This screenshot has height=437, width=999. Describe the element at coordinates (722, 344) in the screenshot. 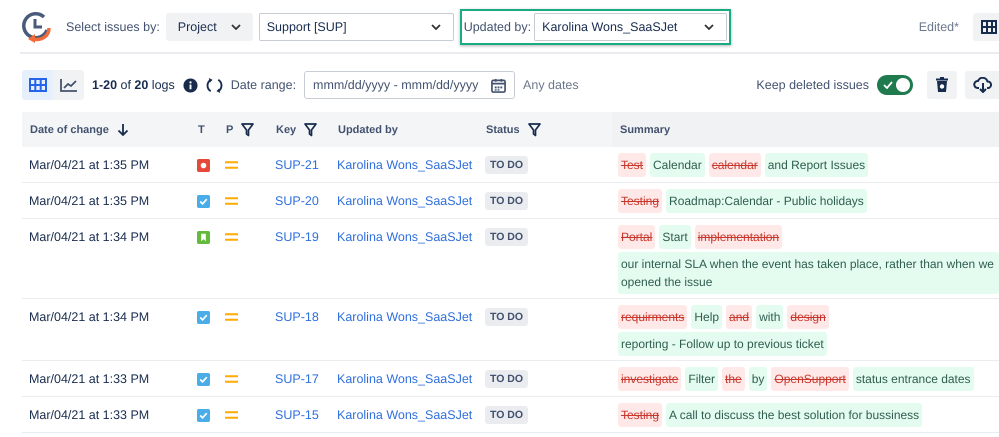

I see `added-text: reporting - Follow up to previous ticket` at that location.